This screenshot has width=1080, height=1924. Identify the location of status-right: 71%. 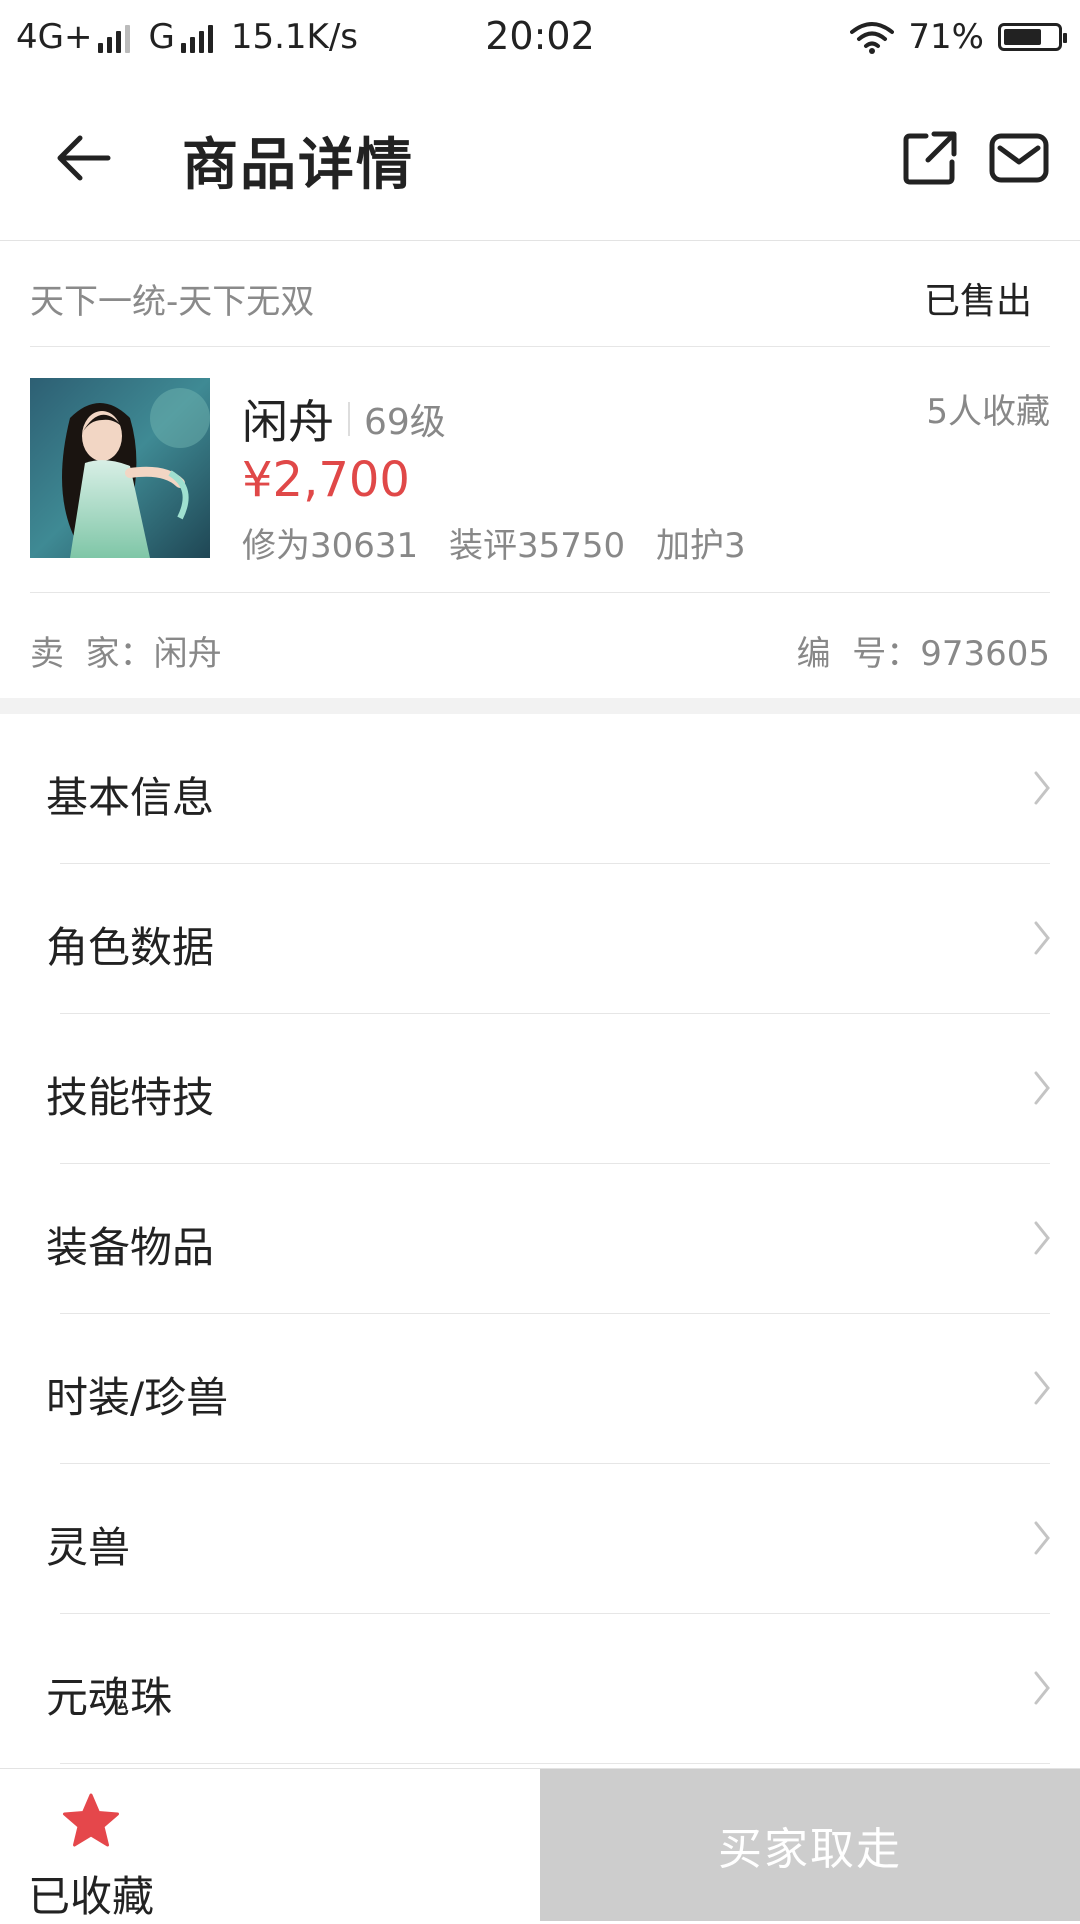
(958, 37).